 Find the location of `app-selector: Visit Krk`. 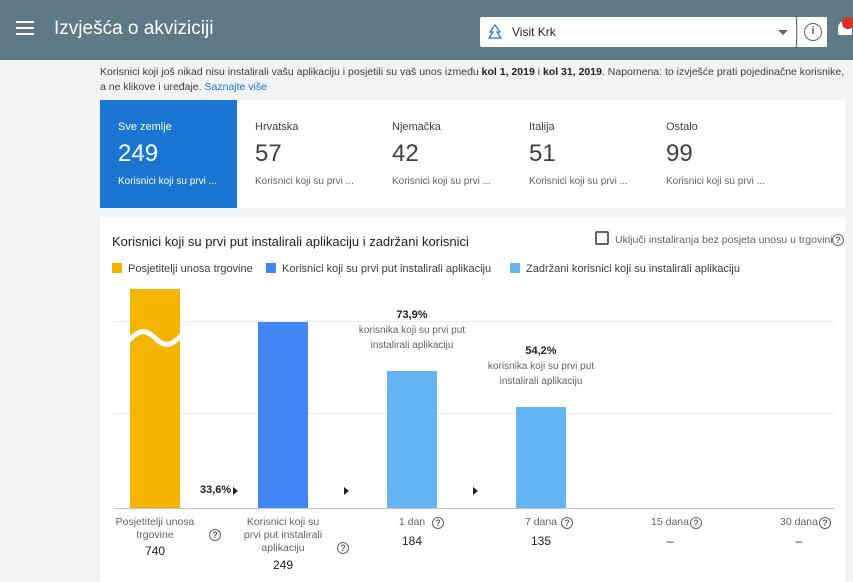

app-selector: Visit Krk is located at coordinates (638, 32).